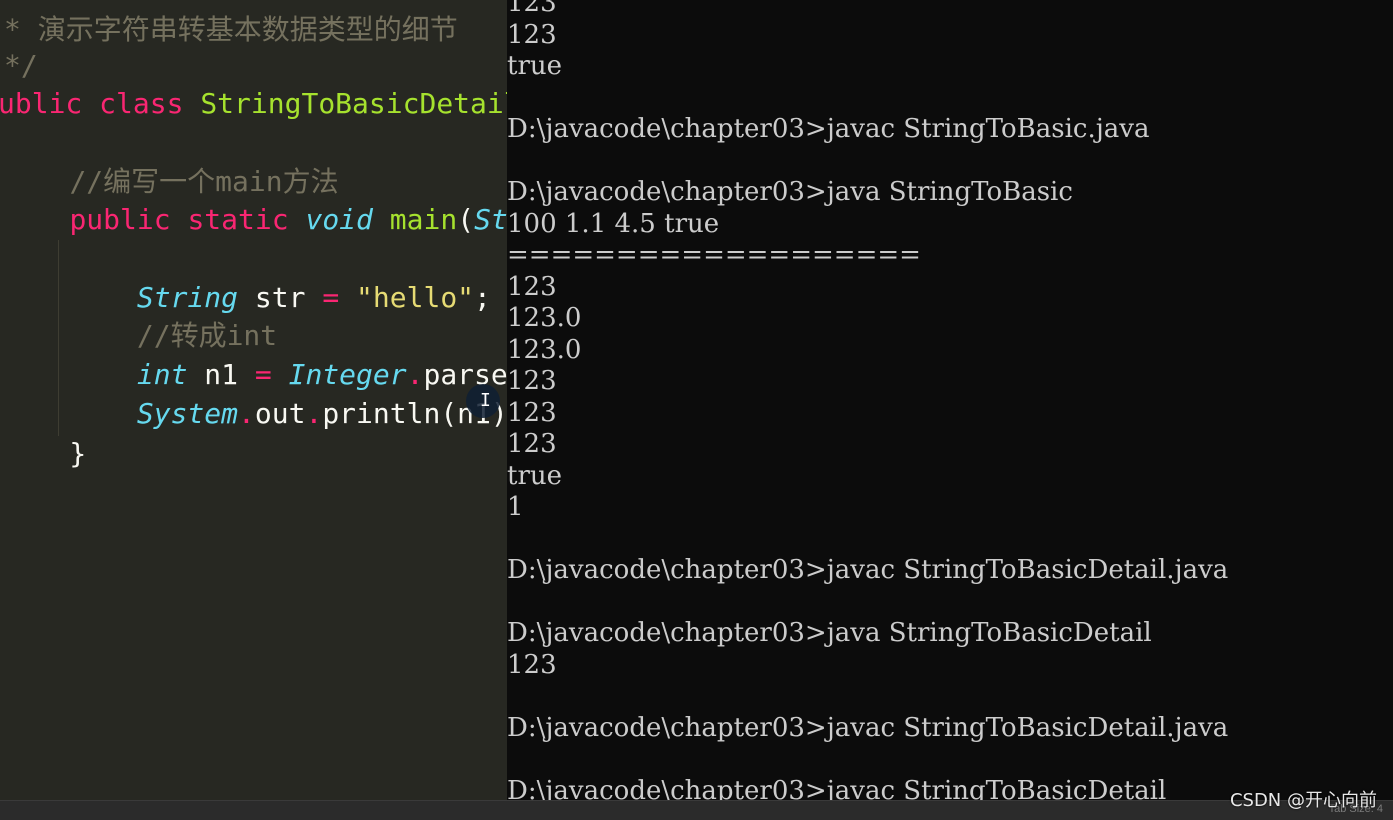 The height and width of the screenshot is (820, 1393). What do you see at coordinates (150, 103) in the screenshot?
I see `code-token: class` at bounding box center [150, 103].